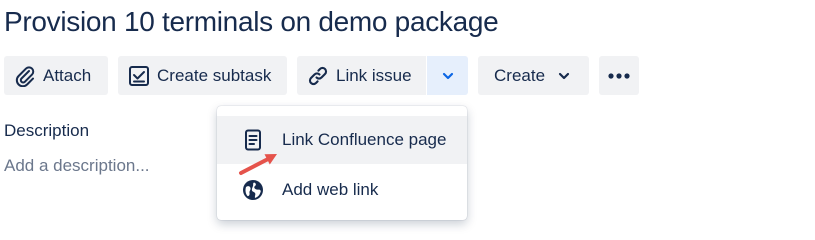 This screenshot has width=815, height=240. I want to click on more-horizontal-icon, so click(619, 76).